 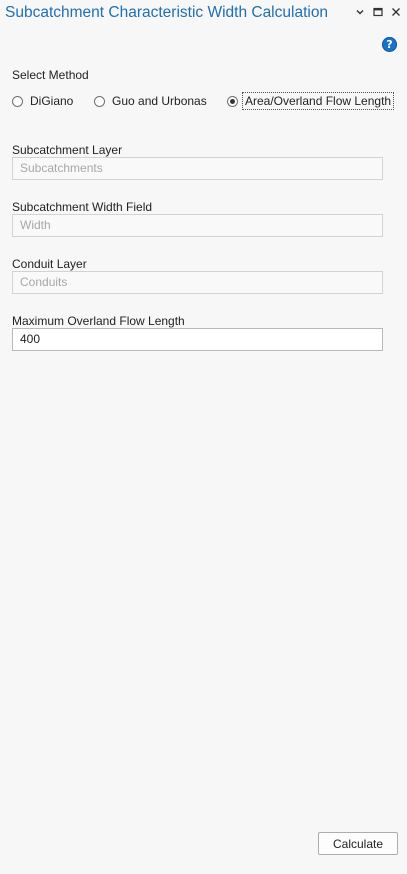 I want to click on maximize-icon, so click(x=378, y=12).